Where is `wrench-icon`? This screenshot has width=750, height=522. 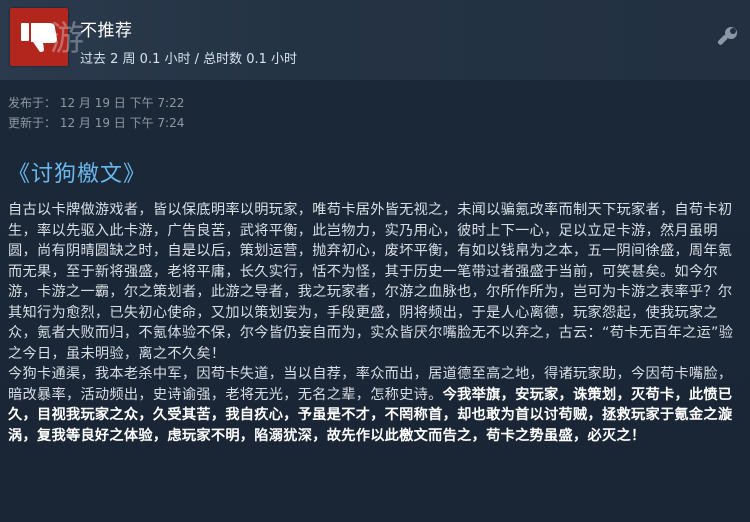 wrench-icon is located at coordinates (727, 37).